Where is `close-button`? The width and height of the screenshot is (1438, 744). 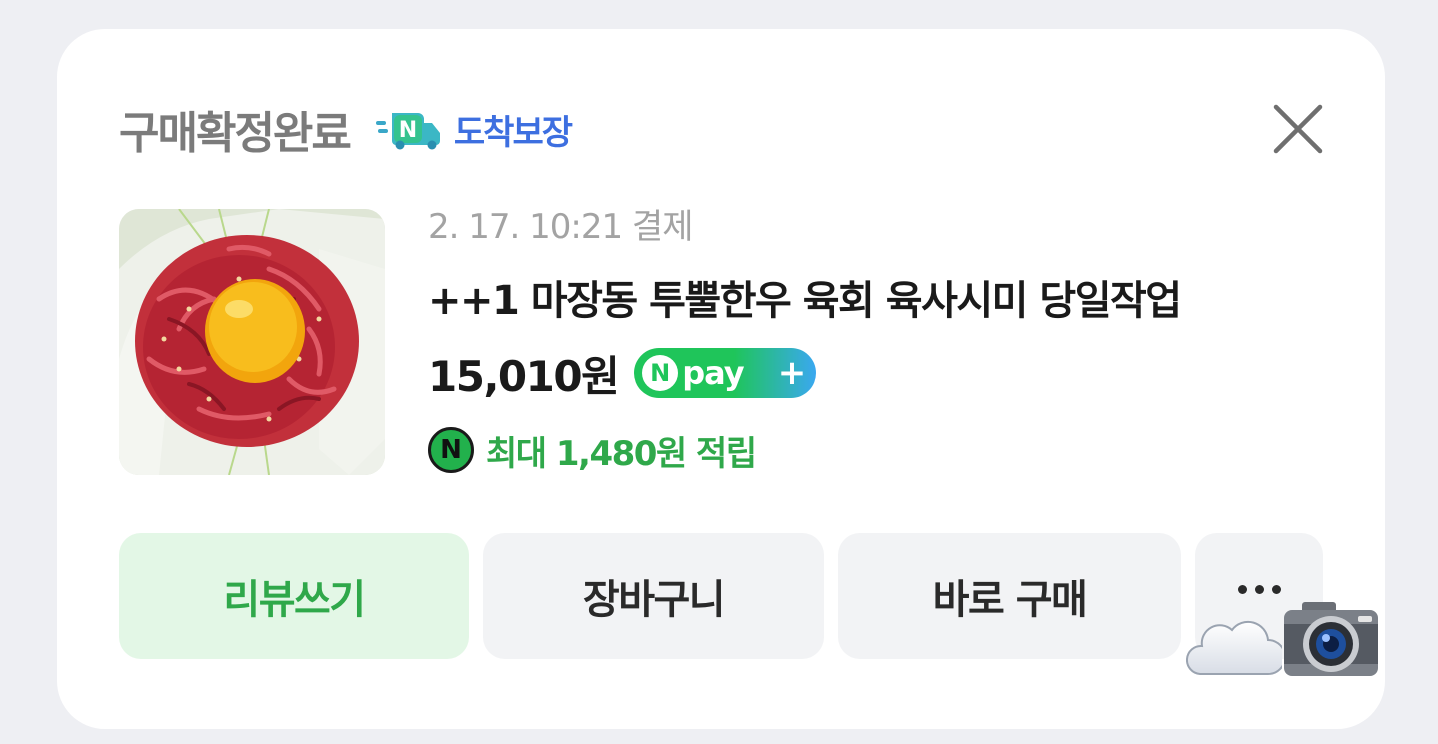 close-button is located at coordinates (1298, 129).